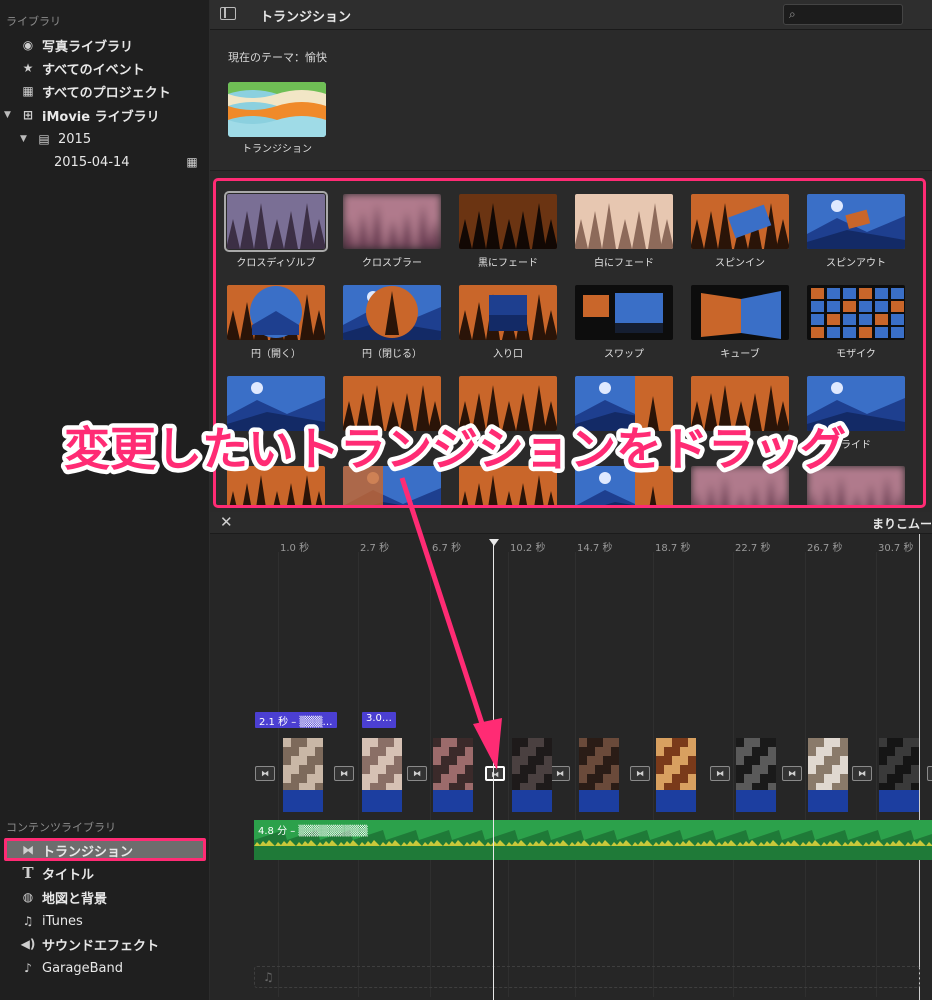 This screenshot has width=932, height=1000. I want to click on playhead, so click(493, 772).